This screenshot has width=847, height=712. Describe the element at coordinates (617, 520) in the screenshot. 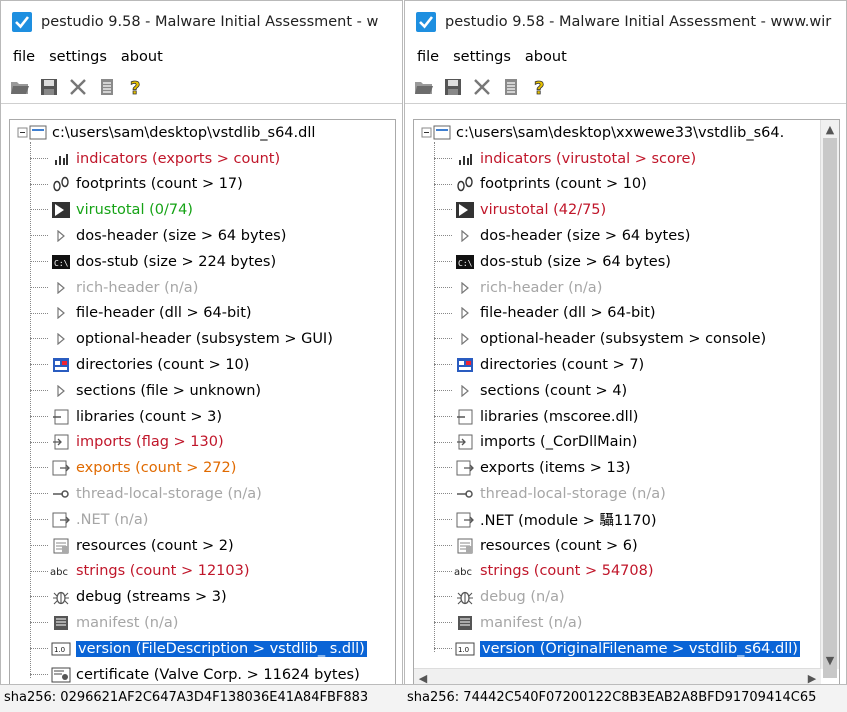

I see `tree-item-net: .NET (module > 䯀1170)` at that location.